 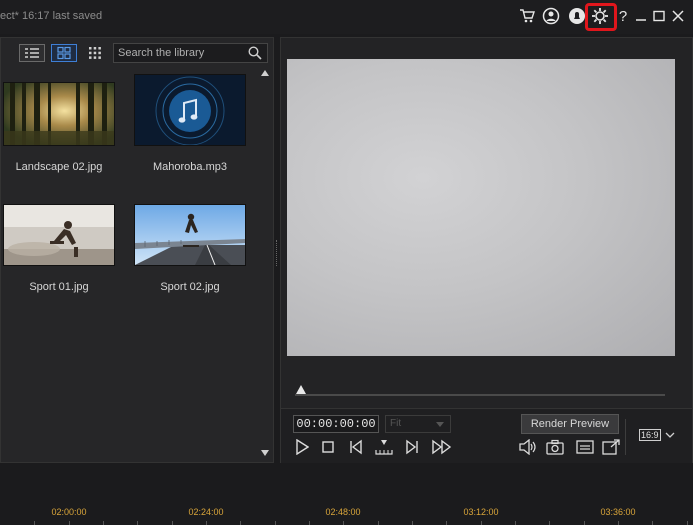 I want to click on render-preview-button: Render Preview, so click(x=570, y=424).